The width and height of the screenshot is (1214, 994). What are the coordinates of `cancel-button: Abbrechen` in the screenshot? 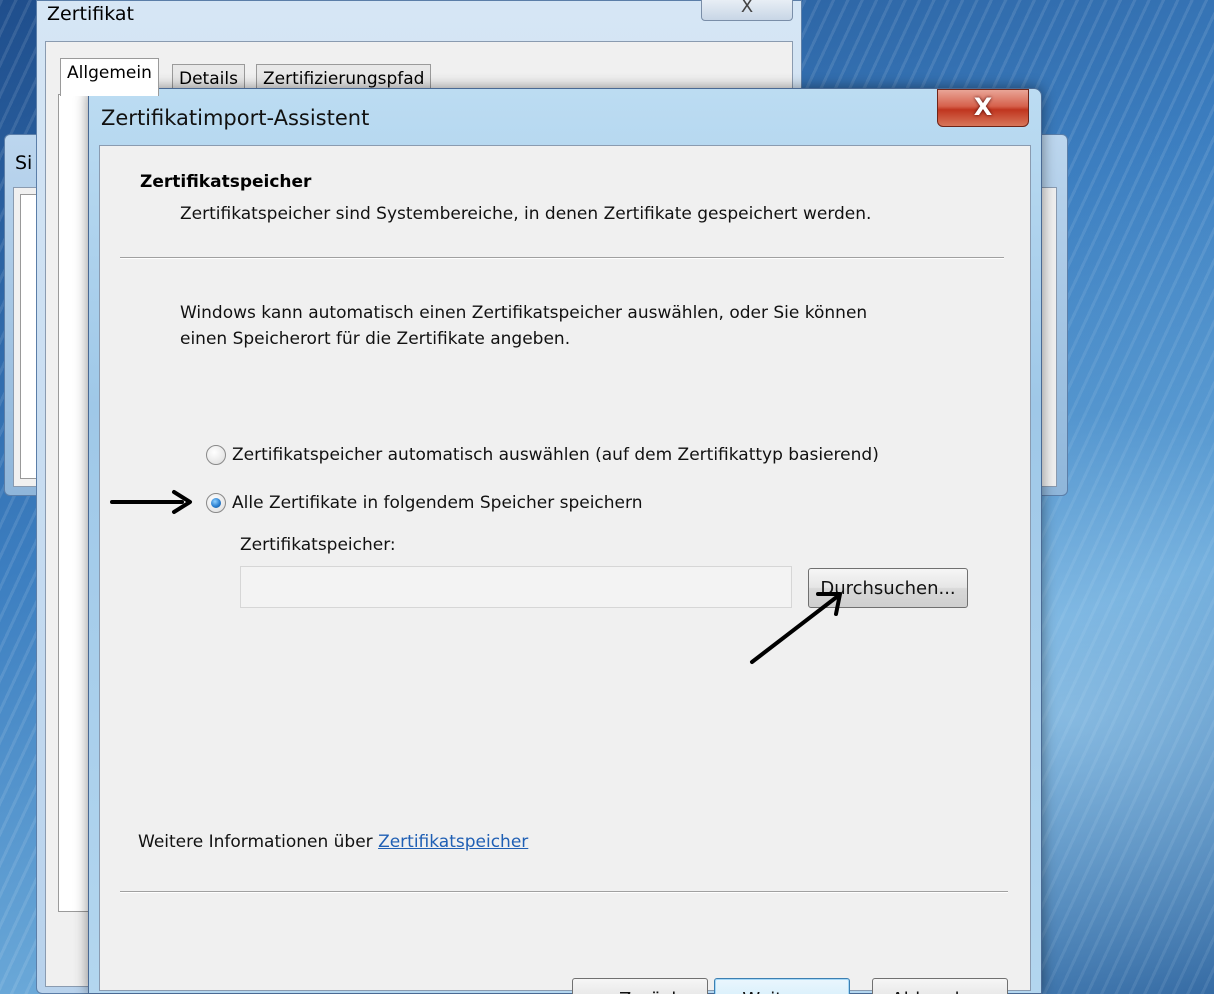 It's located at (940, 986).